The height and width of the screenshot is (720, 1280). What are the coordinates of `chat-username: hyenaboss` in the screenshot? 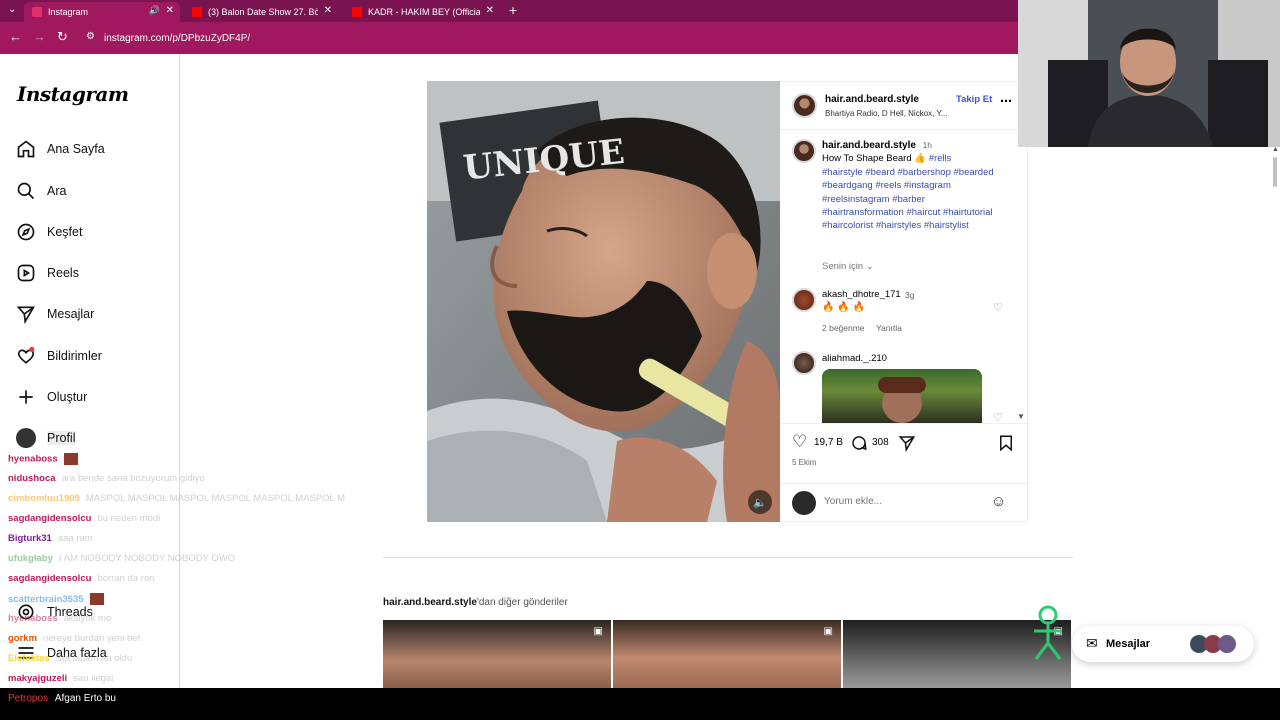 It's located at (33, 459).